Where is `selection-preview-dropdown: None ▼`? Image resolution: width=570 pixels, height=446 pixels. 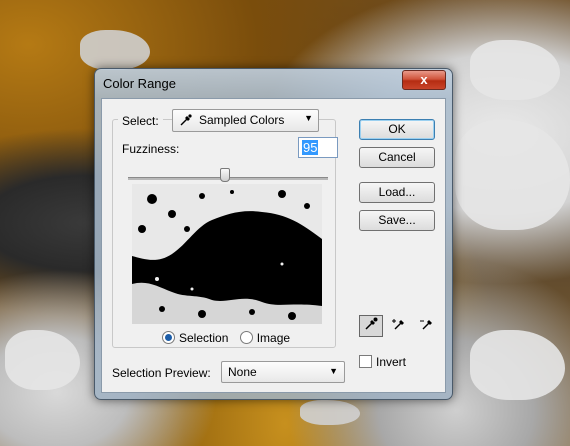 selection-preview-dropdown: None ▼ is located at coordinates (283, 372).